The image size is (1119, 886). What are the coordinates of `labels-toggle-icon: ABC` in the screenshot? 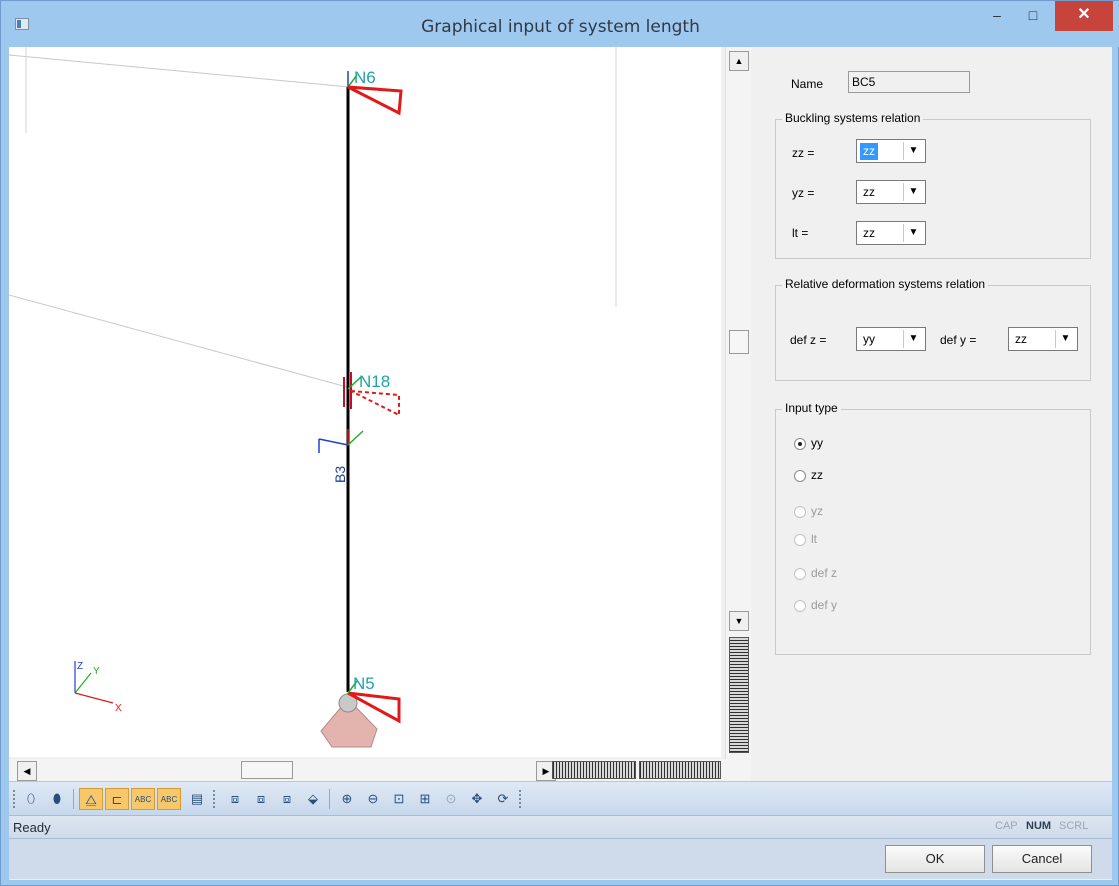 It's located at (143, 799).